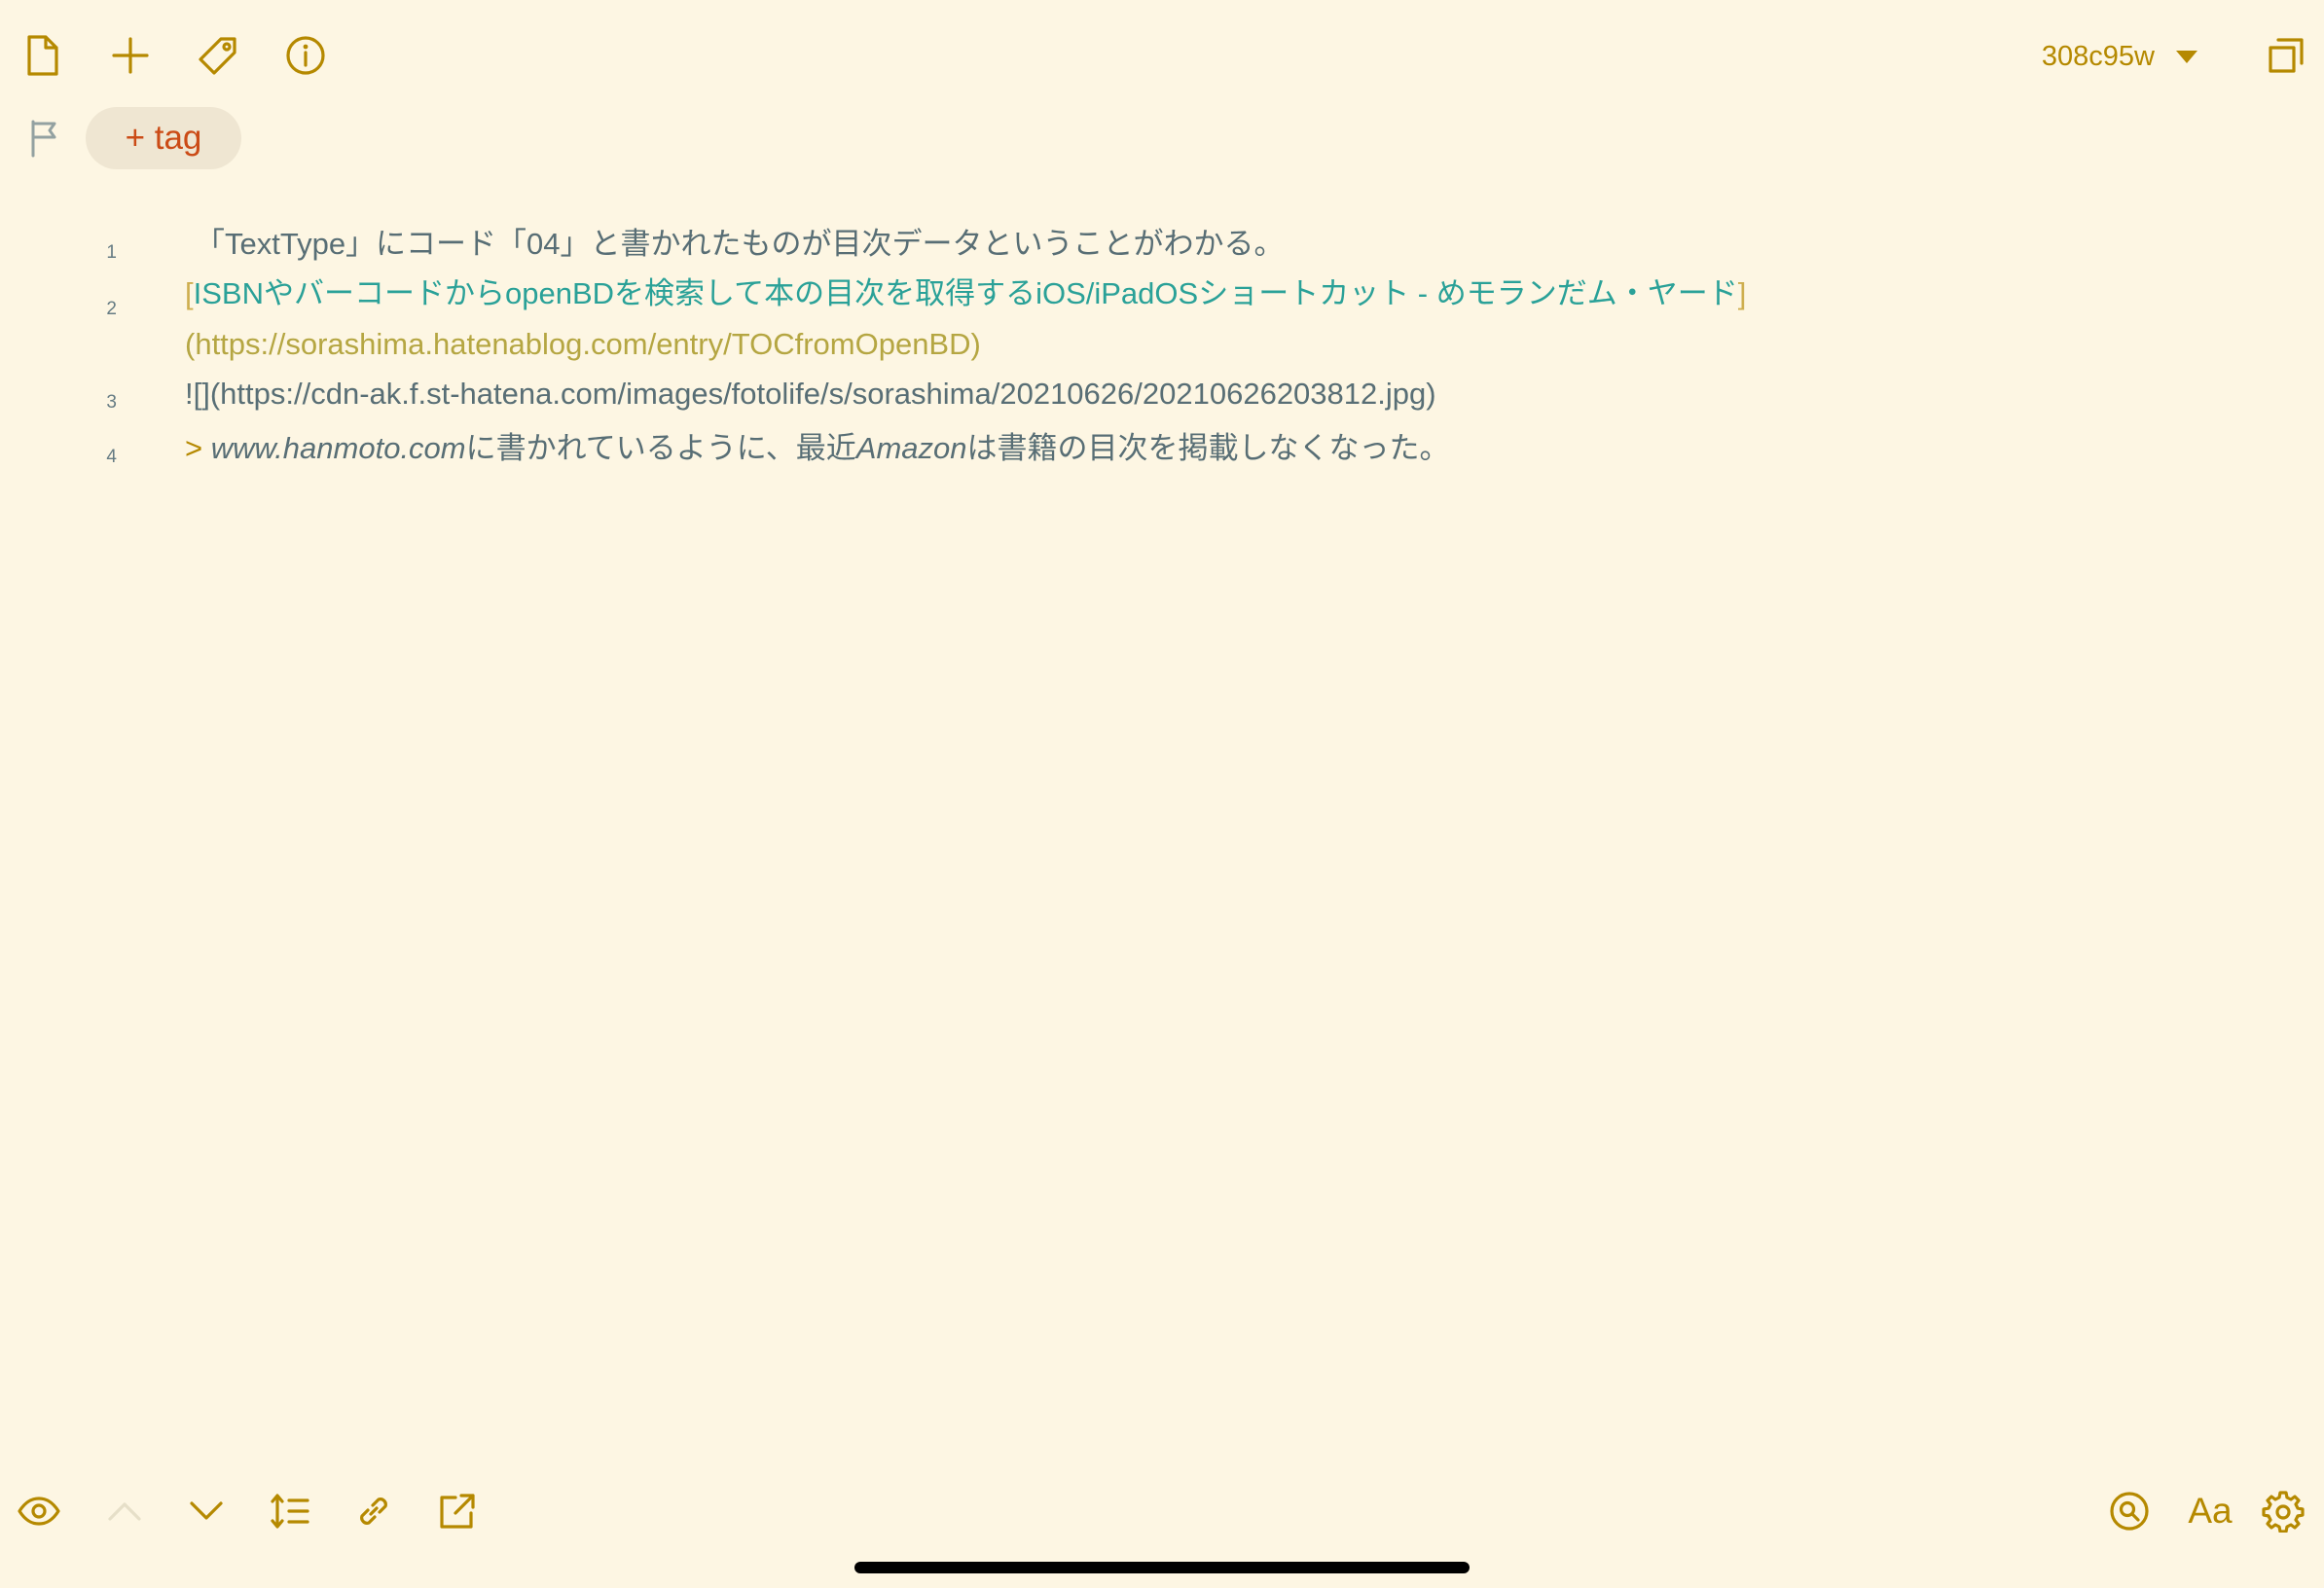 Image resolution: width=2324 pixels, height=1588 pixels. Describe the element at coordinates (111, 252) in the screenshot. I see `line-number: 1` at that location.